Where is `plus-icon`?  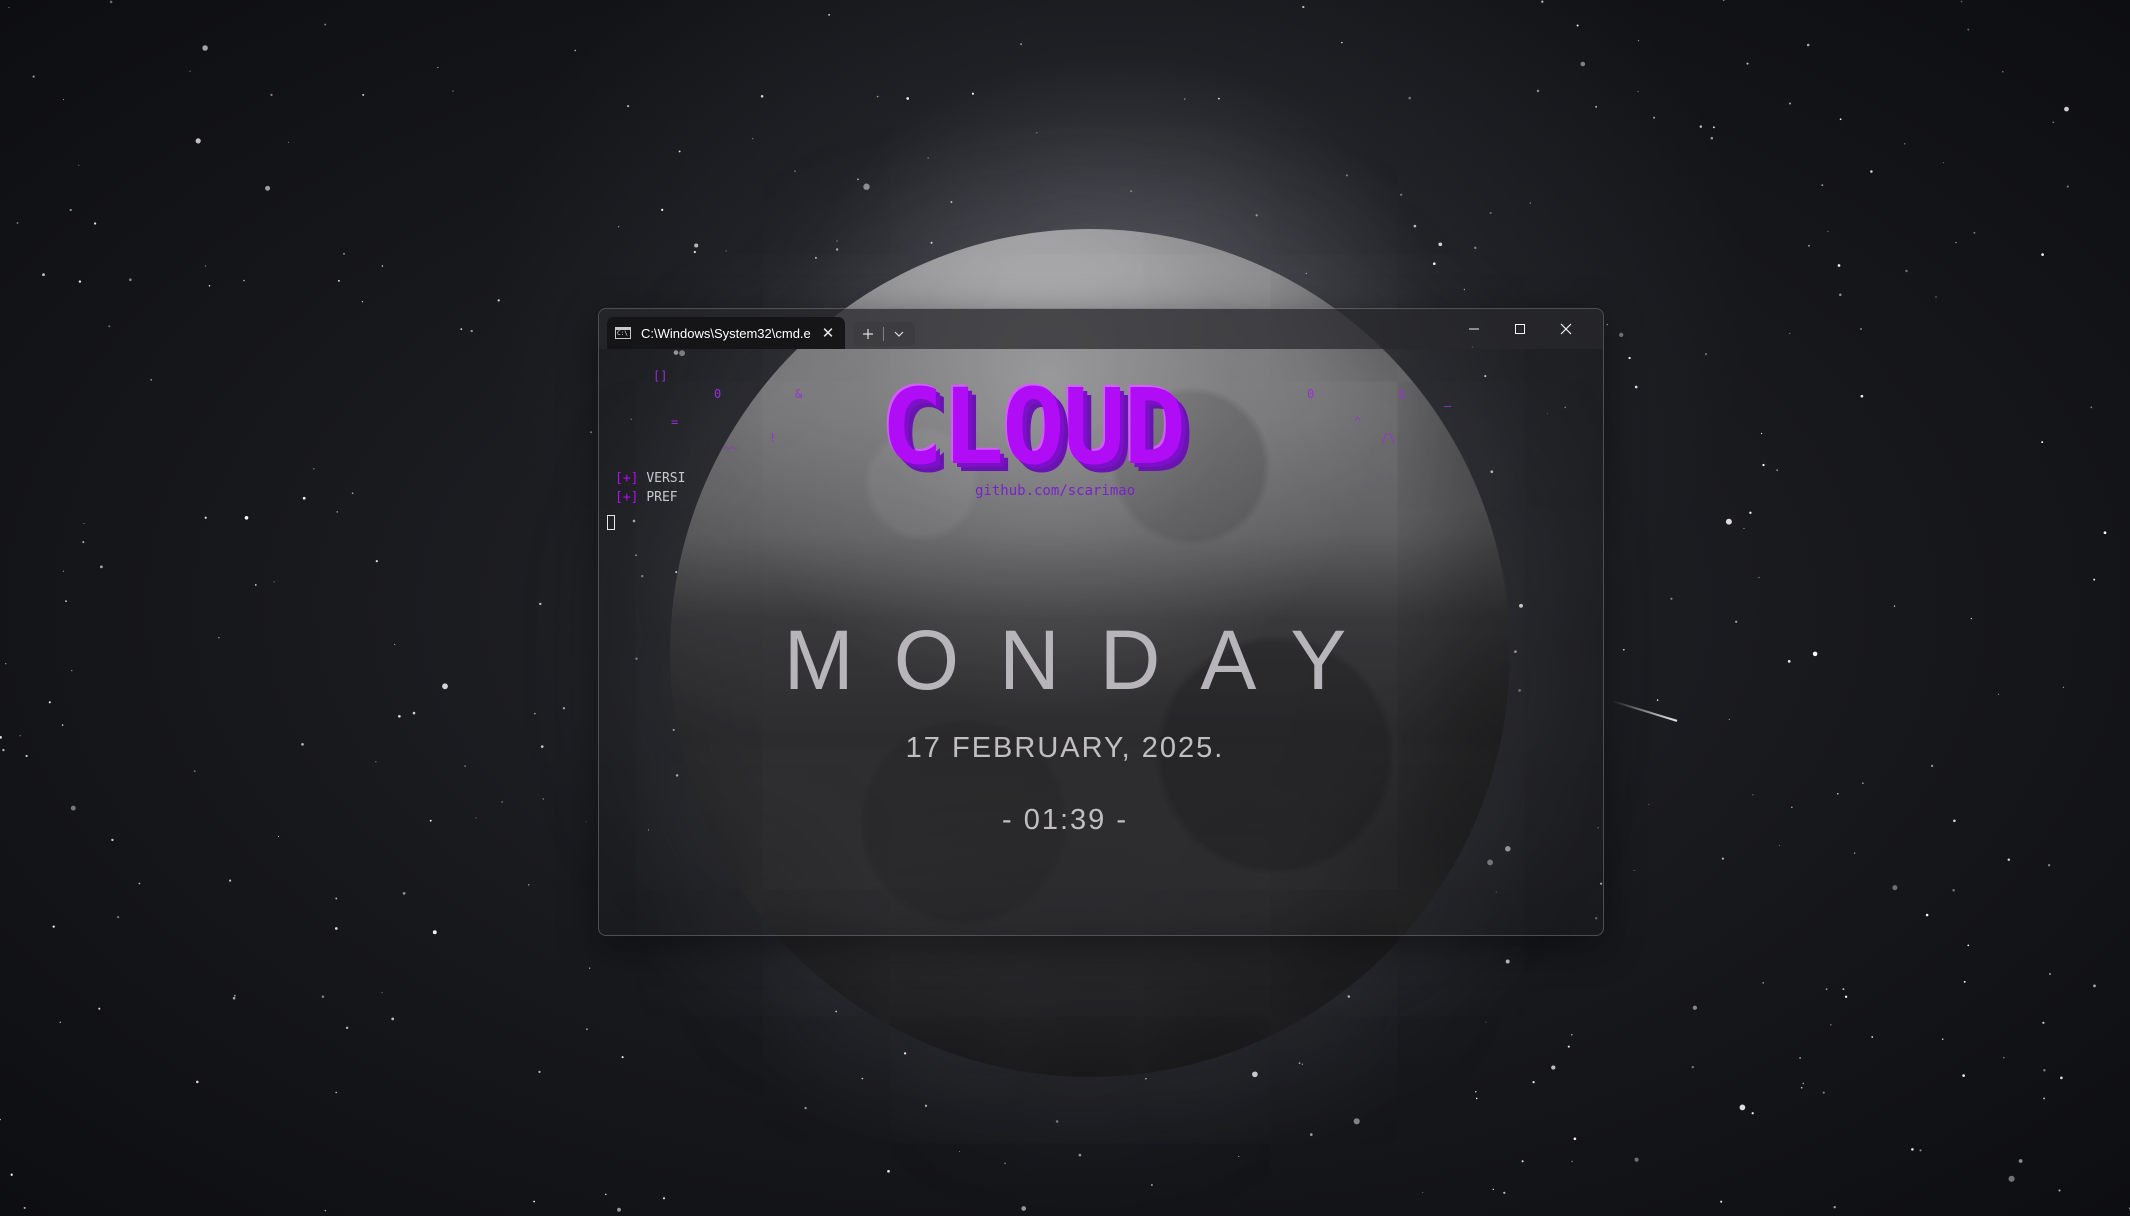
plus-icon is located at coordinates (868, 334).